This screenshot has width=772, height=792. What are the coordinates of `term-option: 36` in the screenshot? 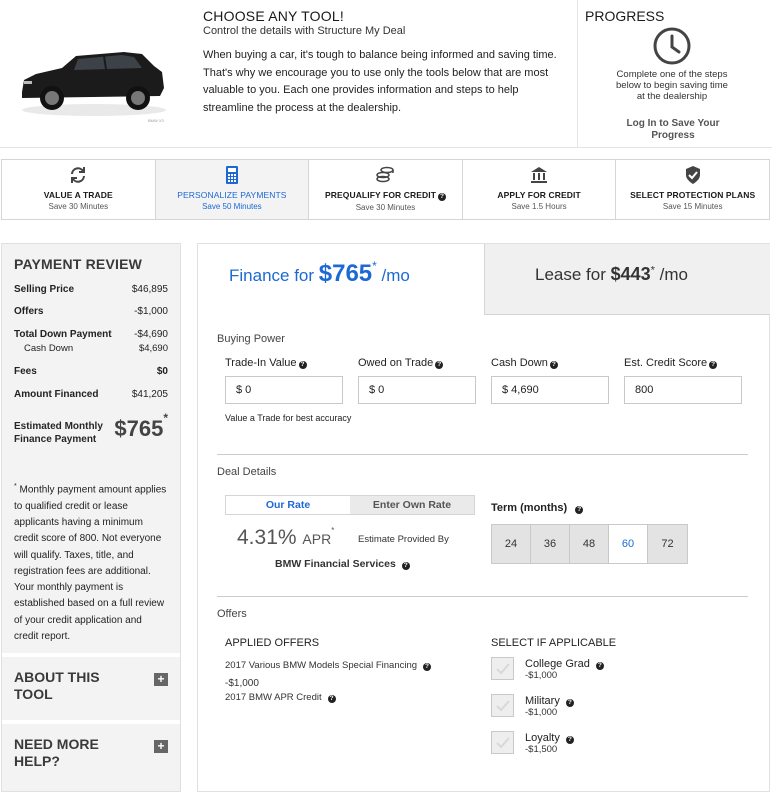 It's located at (550, 544).